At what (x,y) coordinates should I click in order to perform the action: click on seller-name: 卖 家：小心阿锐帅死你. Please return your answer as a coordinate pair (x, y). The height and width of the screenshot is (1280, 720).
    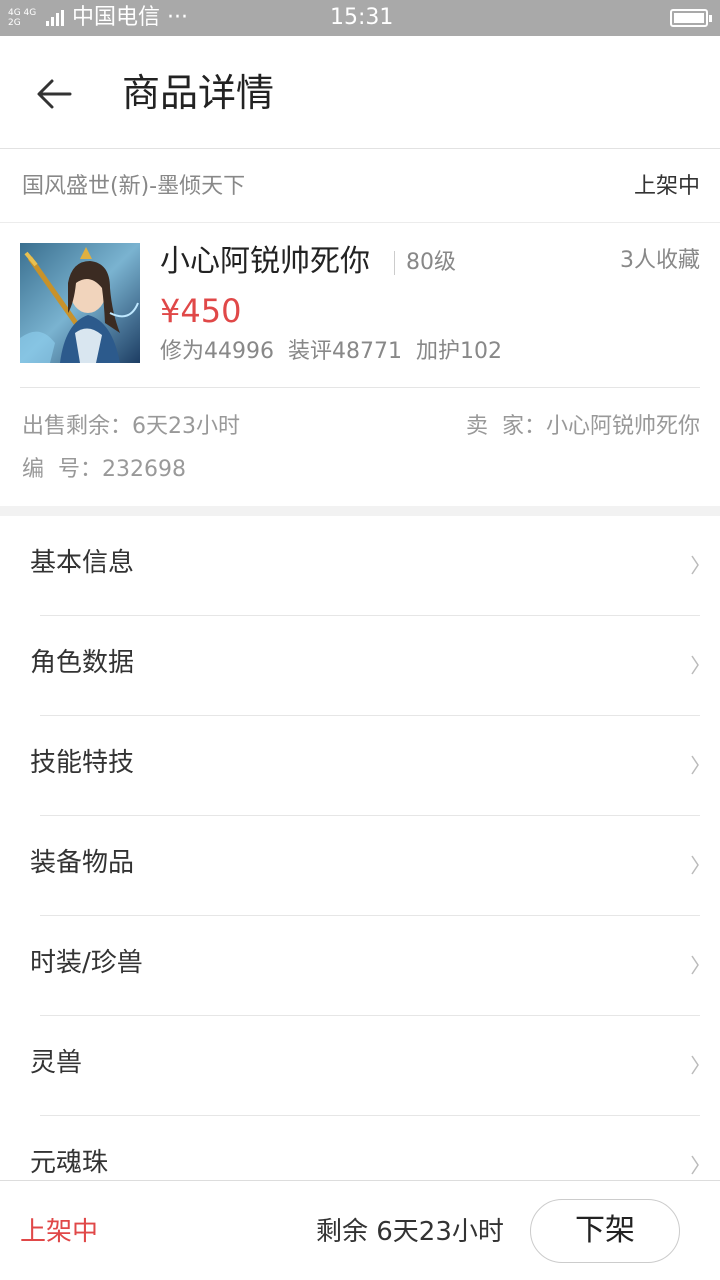
    Looking at the image, I should click on (583, 426).